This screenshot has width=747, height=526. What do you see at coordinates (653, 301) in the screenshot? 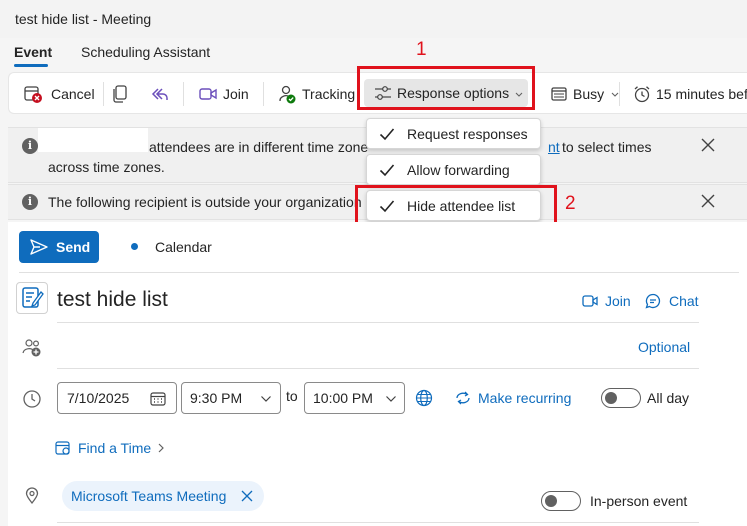
I see `chat-icon` at bounding box center [653, 301].